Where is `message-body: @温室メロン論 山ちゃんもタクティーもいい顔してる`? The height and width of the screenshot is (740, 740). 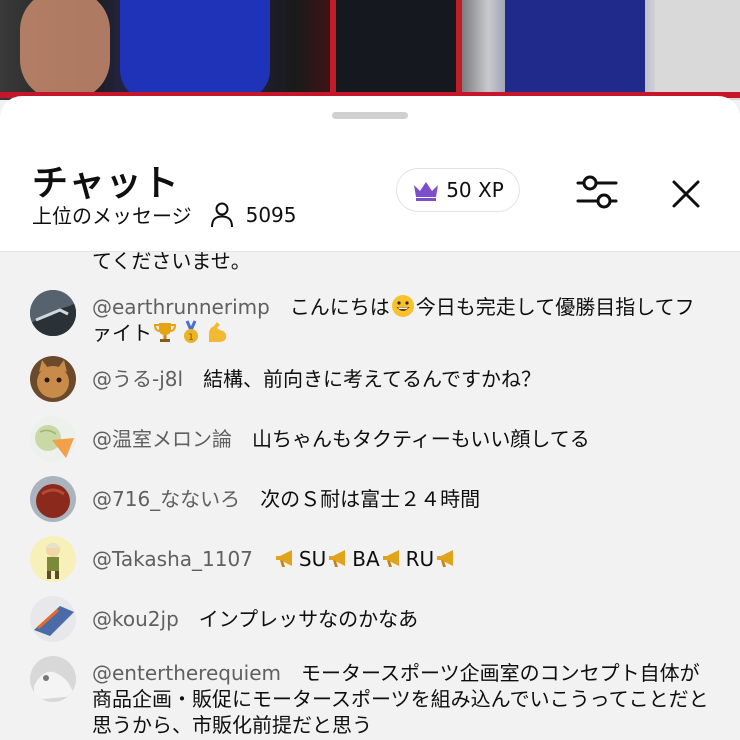 message-body: @温室メロン論 山ちゃんもタクティーもいい顔してる is located at coordinates (402, 439).